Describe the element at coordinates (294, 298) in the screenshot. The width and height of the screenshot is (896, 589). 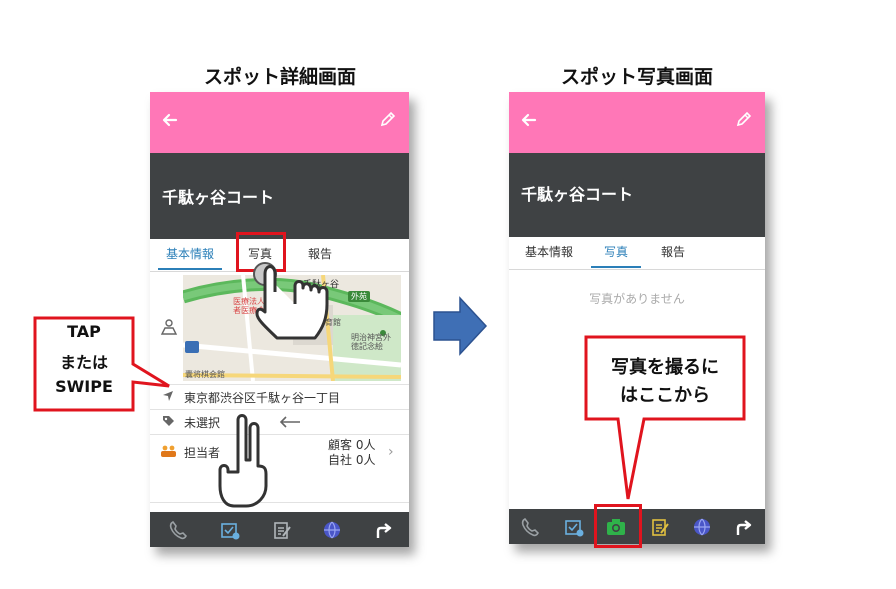
I see `tap-hand-icon` at that location.